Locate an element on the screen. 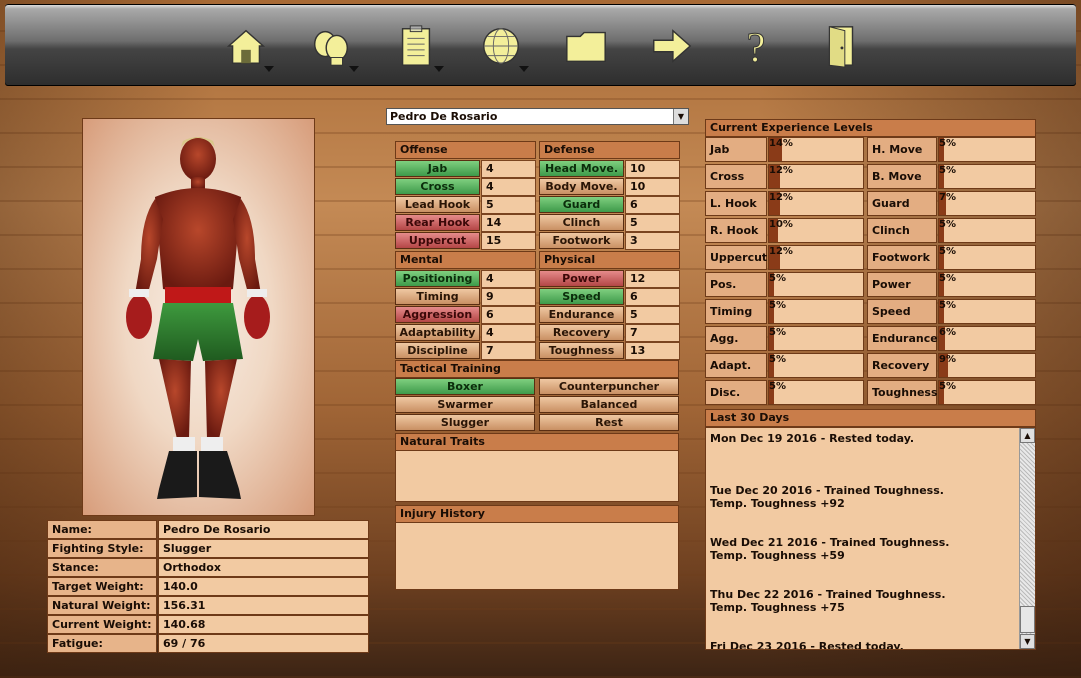 The height and width of the screenshot is (678, 1081). exp-label: Guard is located at coordinates (902, 203).